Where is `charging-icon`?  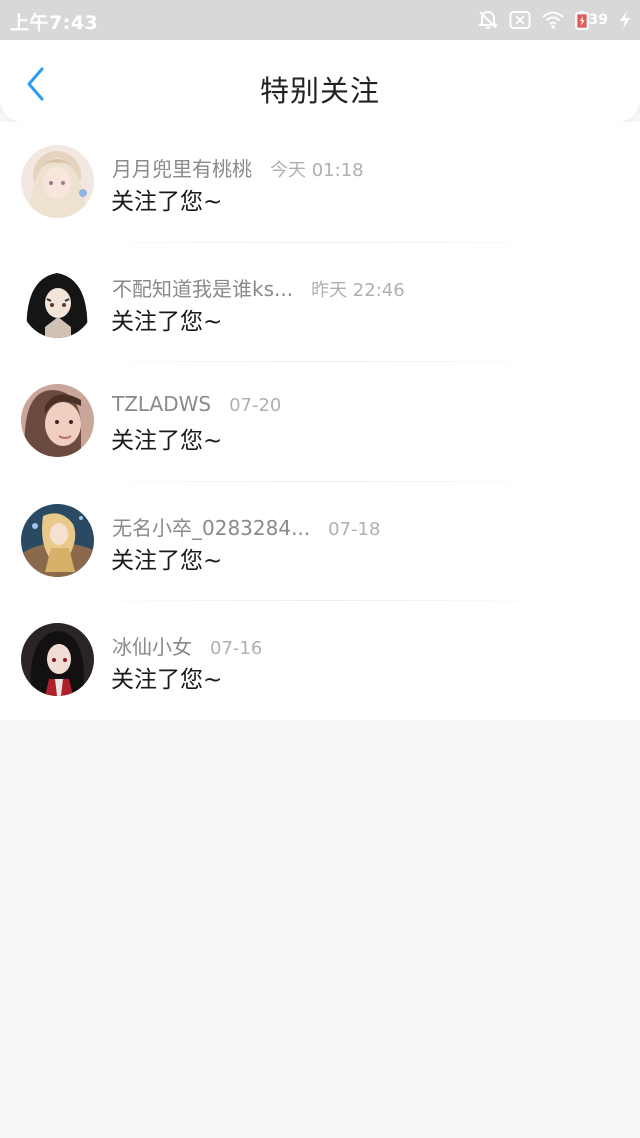 charging-icon is located at coordinates (625, 20).